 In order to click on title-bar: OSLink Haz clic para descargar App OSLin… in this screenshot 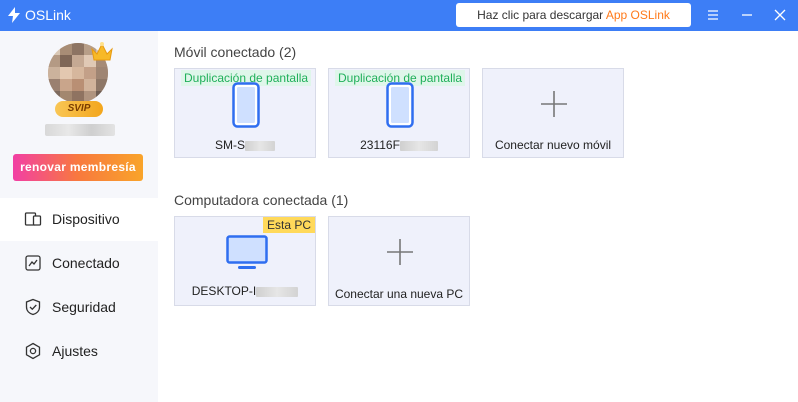, I will do `click(399, 15)`.